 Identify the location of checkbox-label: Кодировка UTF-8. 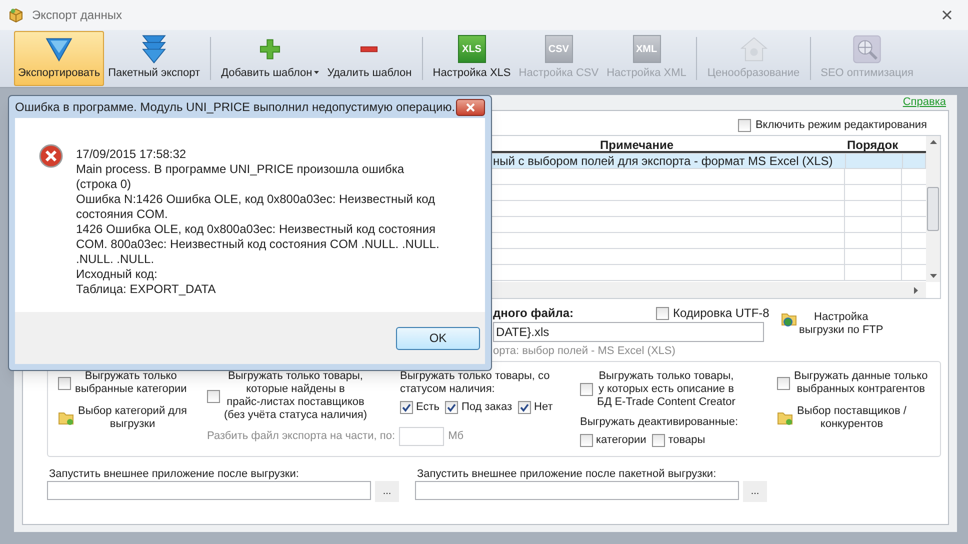
(721, 313).